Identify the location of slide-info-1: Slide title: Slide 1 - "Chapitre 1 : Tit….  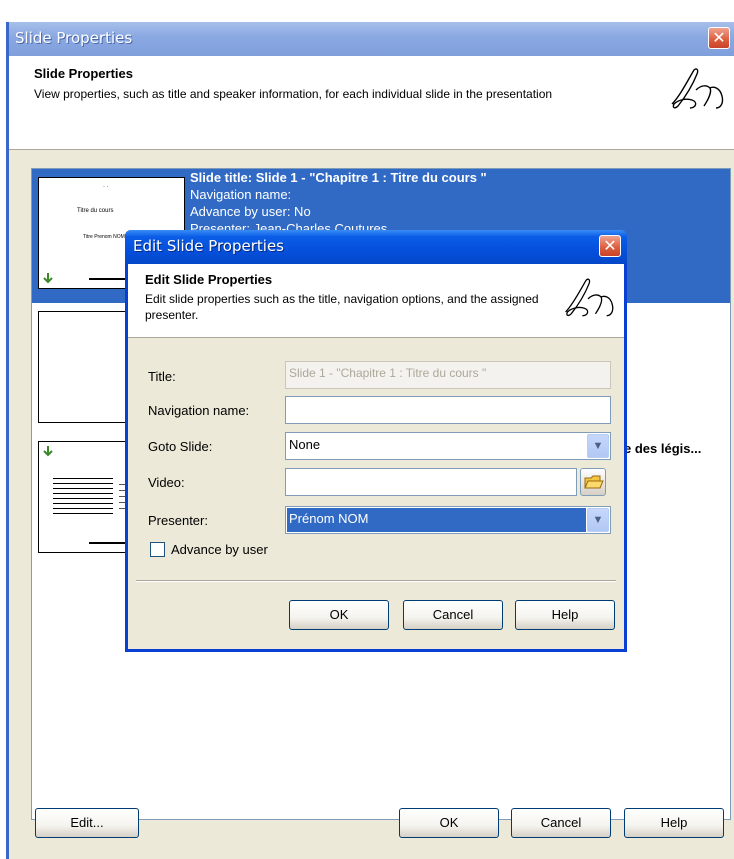
(338, 203).